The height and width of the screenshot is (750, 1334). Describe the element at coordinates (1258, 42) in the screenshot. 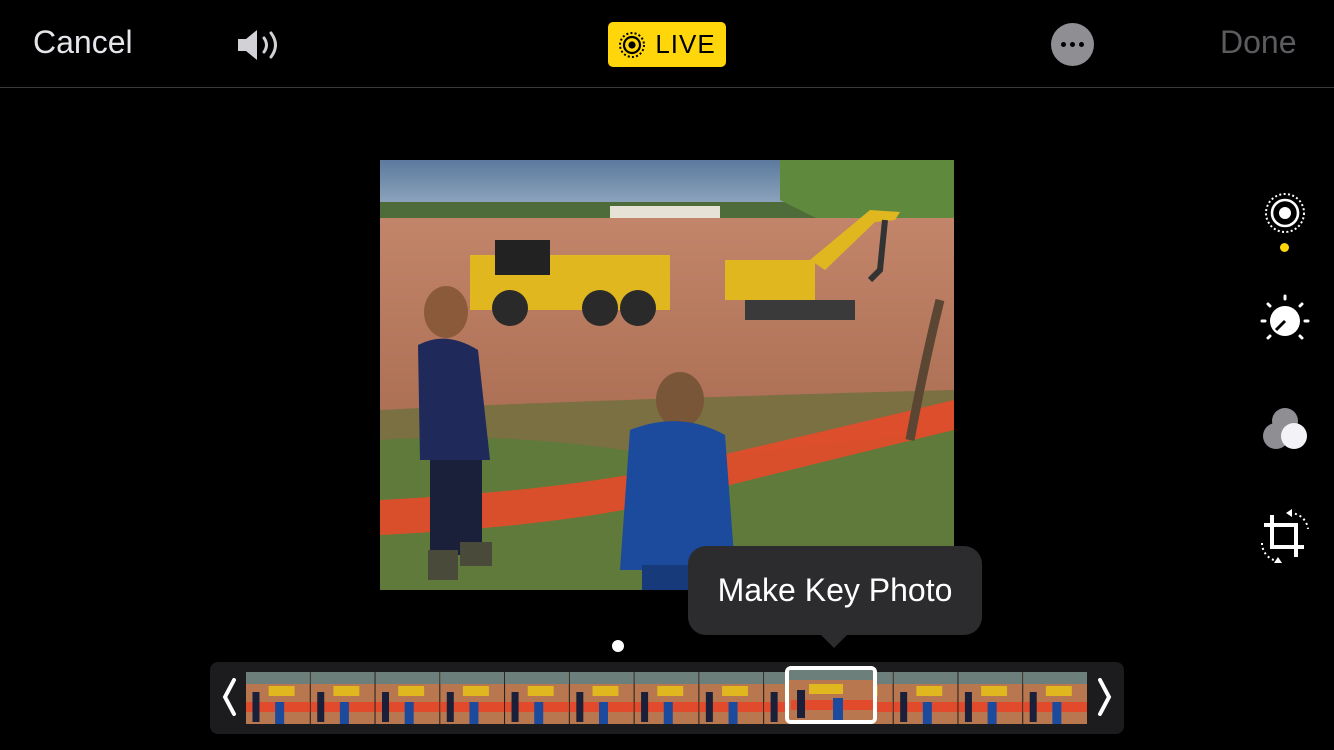

I see `done-button: Done` at that location.